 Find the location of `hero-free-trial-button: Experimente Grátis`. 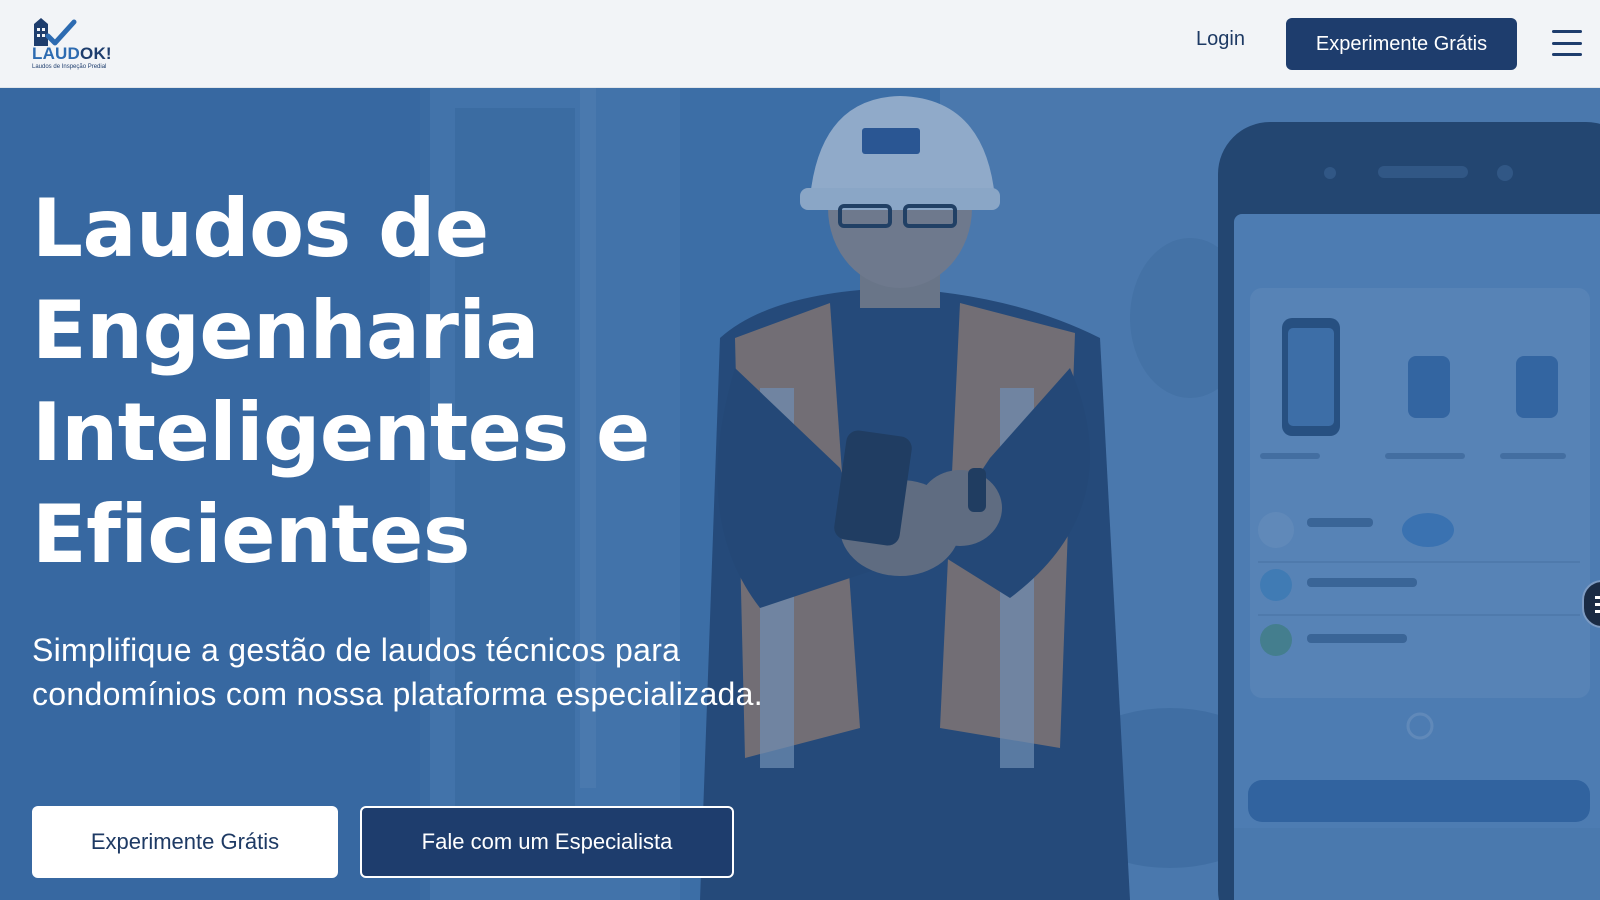

hero-free-trial-button: Experimente Grátis is located at coordinates (185, 842).